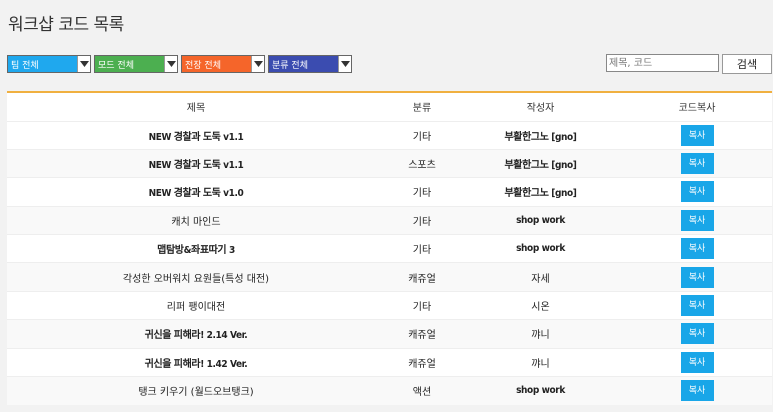 This screenshot has width=773, height=412. I want to click on row-title: 귀신을 피해라! 1.42 Ver., so click(196, 362).